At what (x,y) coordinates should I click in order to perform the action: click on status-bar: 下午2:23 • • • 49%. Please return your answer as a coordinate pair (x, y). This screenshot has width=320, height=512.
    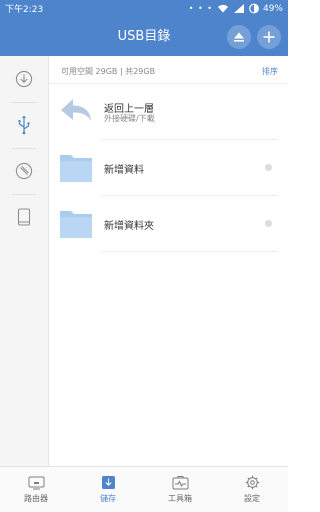
    Looking at the image, I should click on (144, 8).